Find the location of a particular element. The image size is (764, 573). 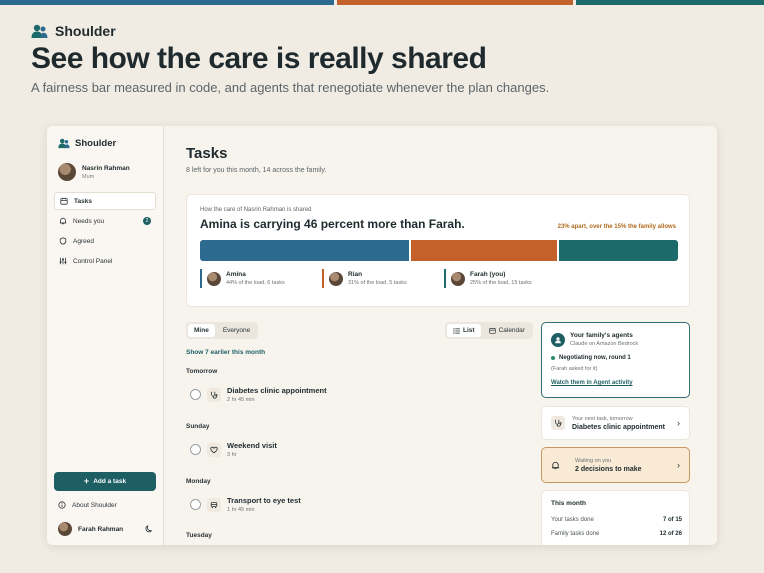

page-title: Tasks is located at coordinates (207, 153).